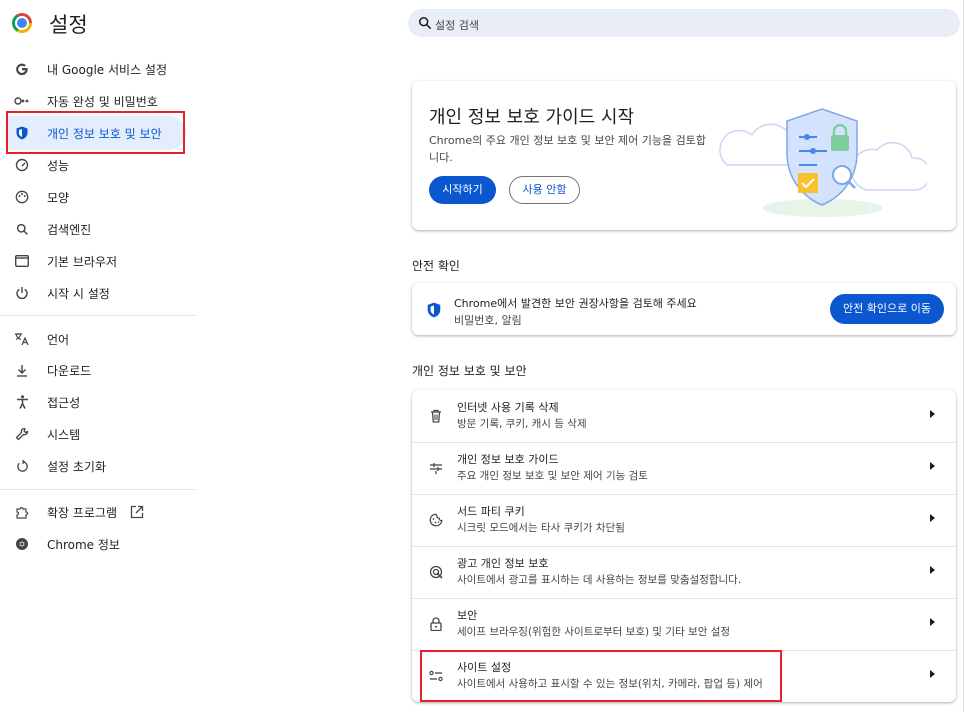 The height and width of the screenshot is (712, 965). I want to click on safety-check-heading: 안전 확인, so click(436, 266).